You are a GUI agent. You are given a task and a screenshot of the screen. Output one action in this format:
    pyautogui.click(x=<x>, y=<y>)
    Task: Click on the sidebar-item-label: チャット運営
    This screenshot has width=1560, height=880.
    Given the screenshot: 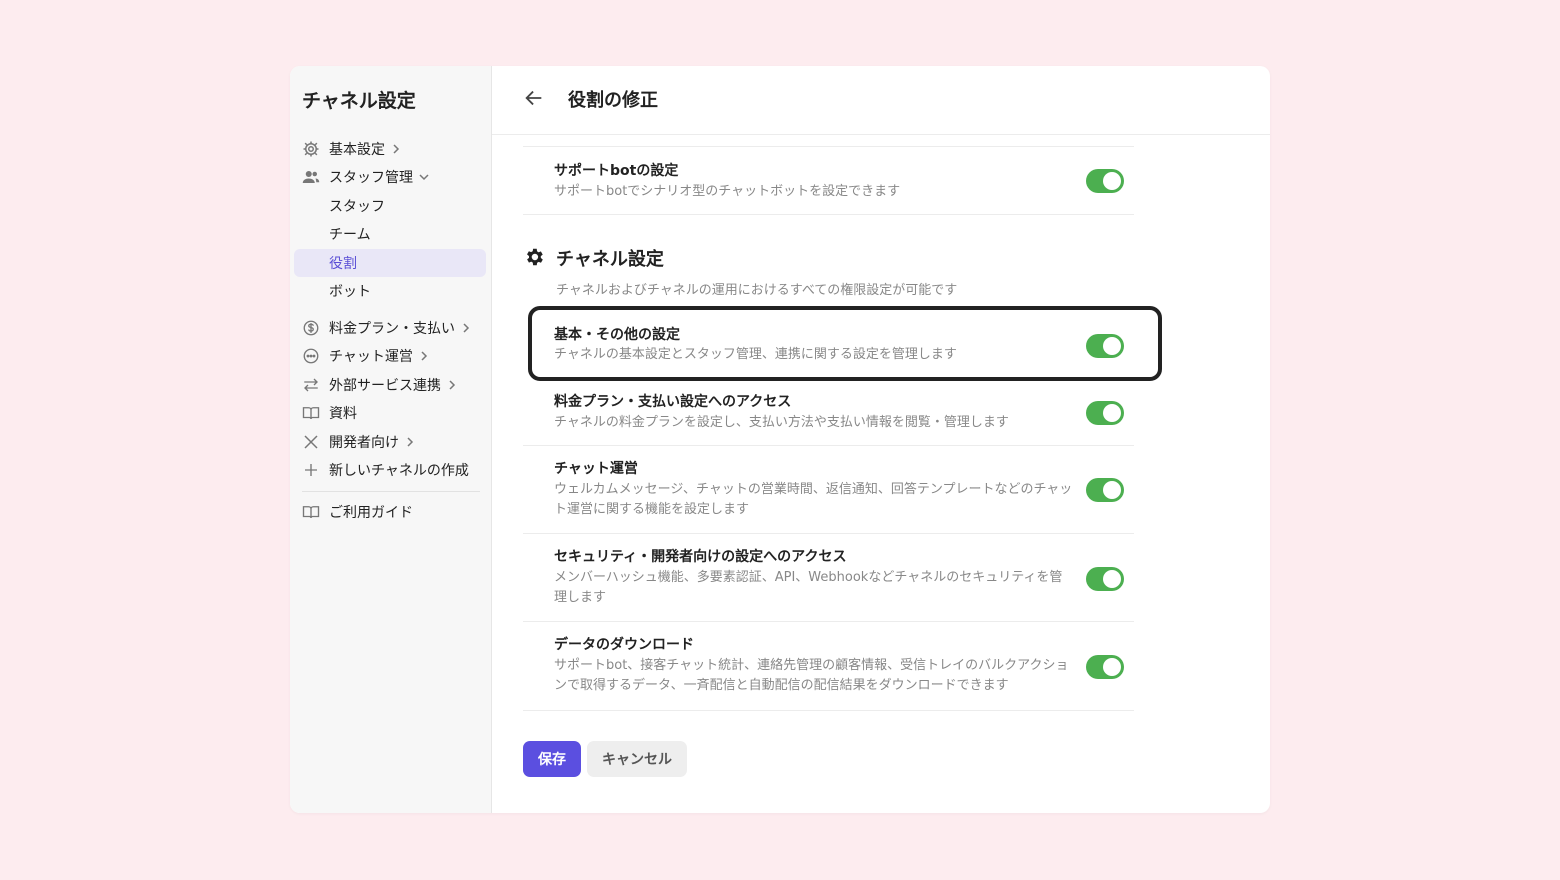 What is the action you would take?
    pyautogui.click(x=371, y=357)
    